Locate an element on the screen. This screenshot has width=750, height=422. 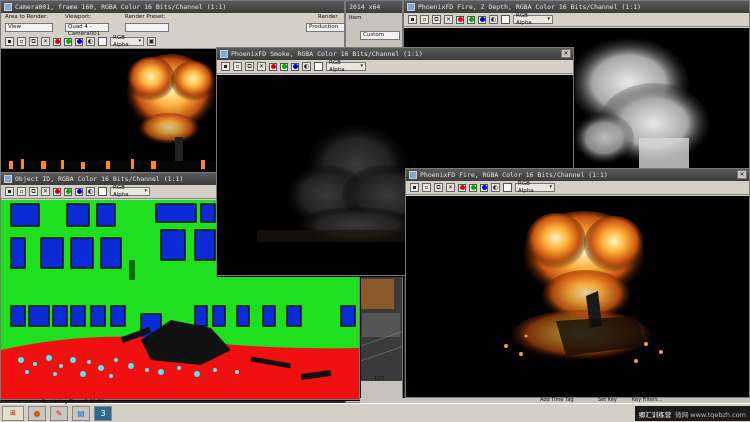
area-to-render-label: Area to Render: is located at coordinates (27, 17).